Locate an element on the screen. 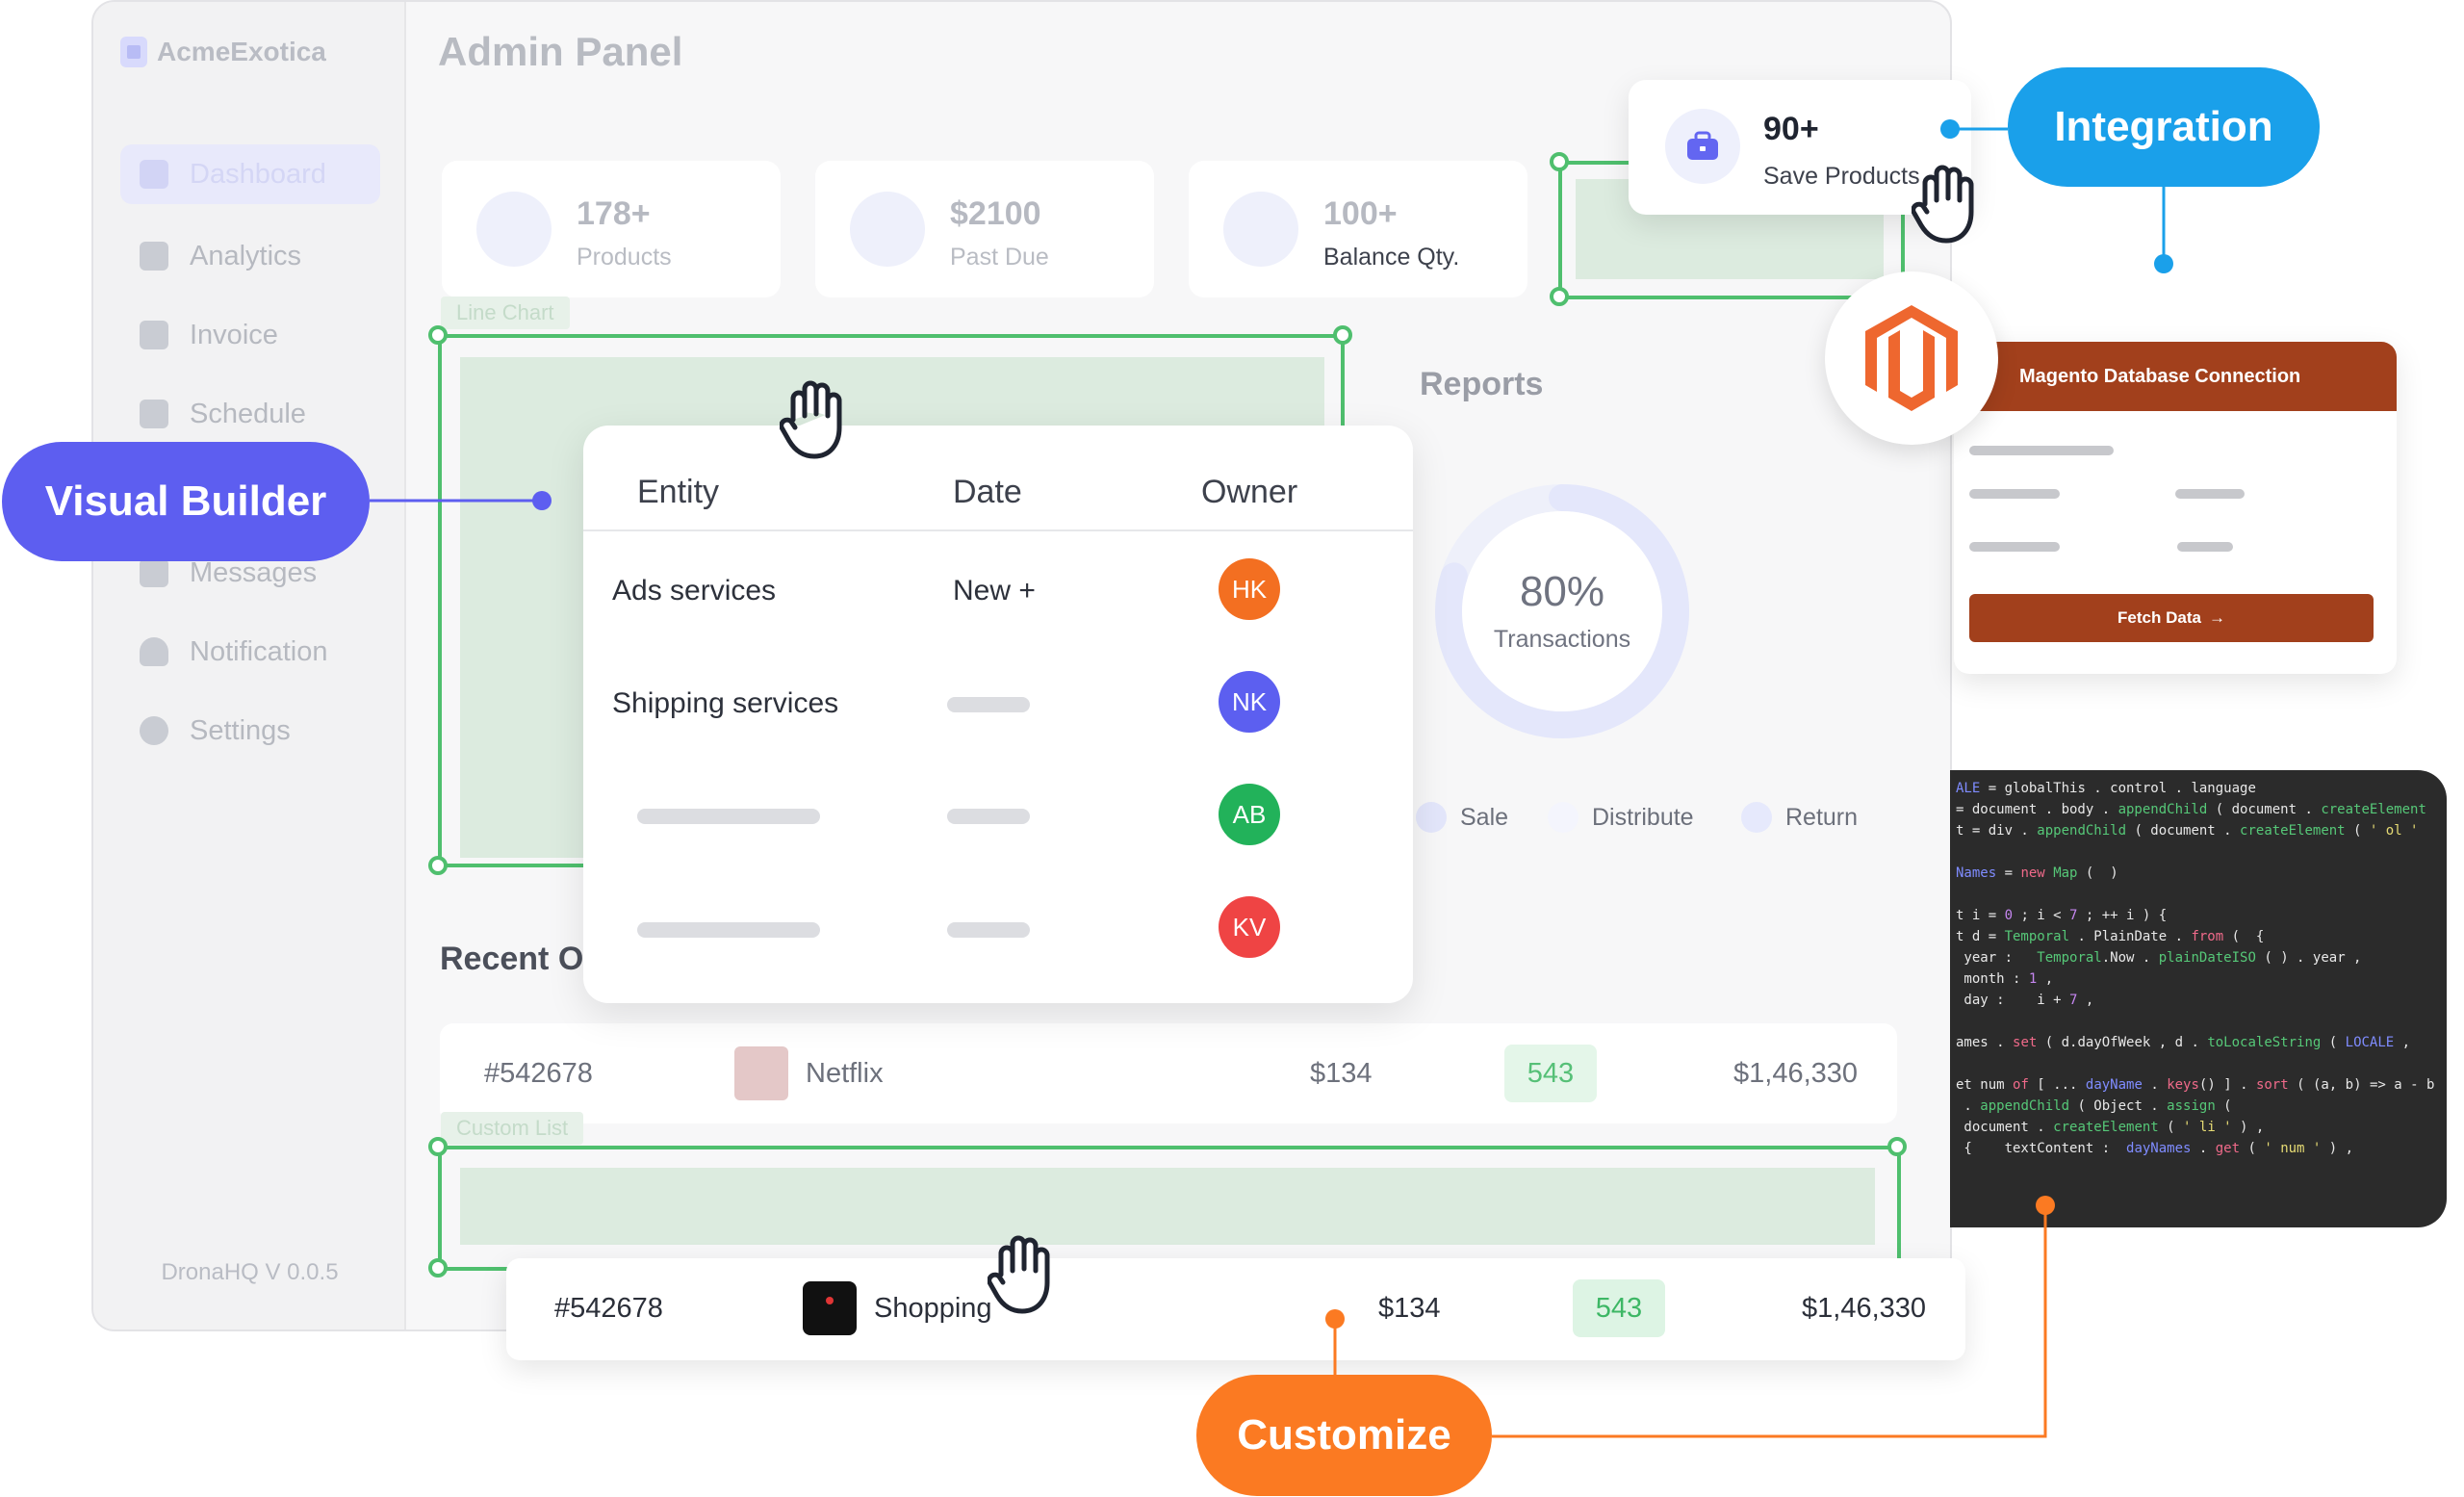 This screenshot has width=2464, height=1497. customize-label: Customize is located at coordinates (1344, 1435).